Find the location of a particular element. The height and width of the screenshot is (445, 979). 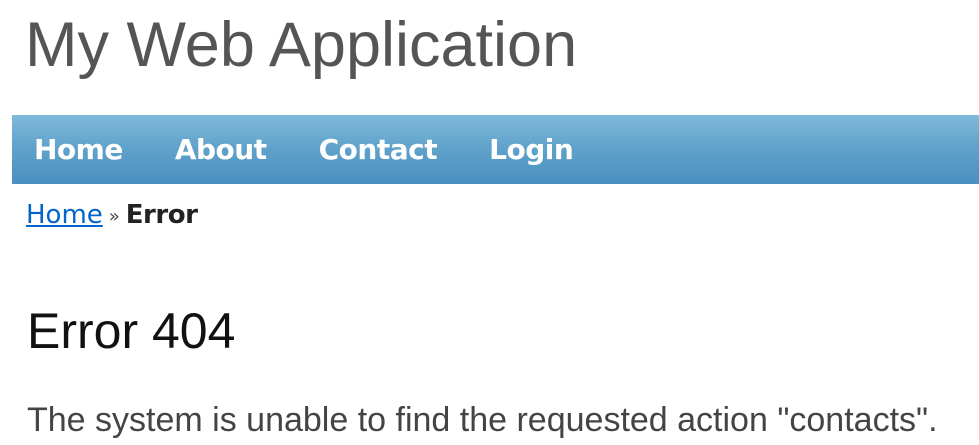

menu-item-login: Login is located at coordinates (531, 149).